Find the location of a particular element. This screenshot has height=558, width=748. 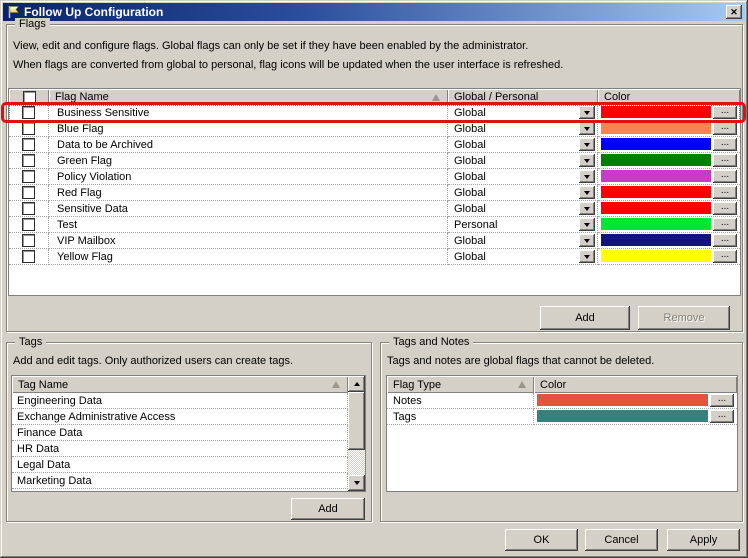

tag-list-item: Legal Data is located at coordinates (180, 465).